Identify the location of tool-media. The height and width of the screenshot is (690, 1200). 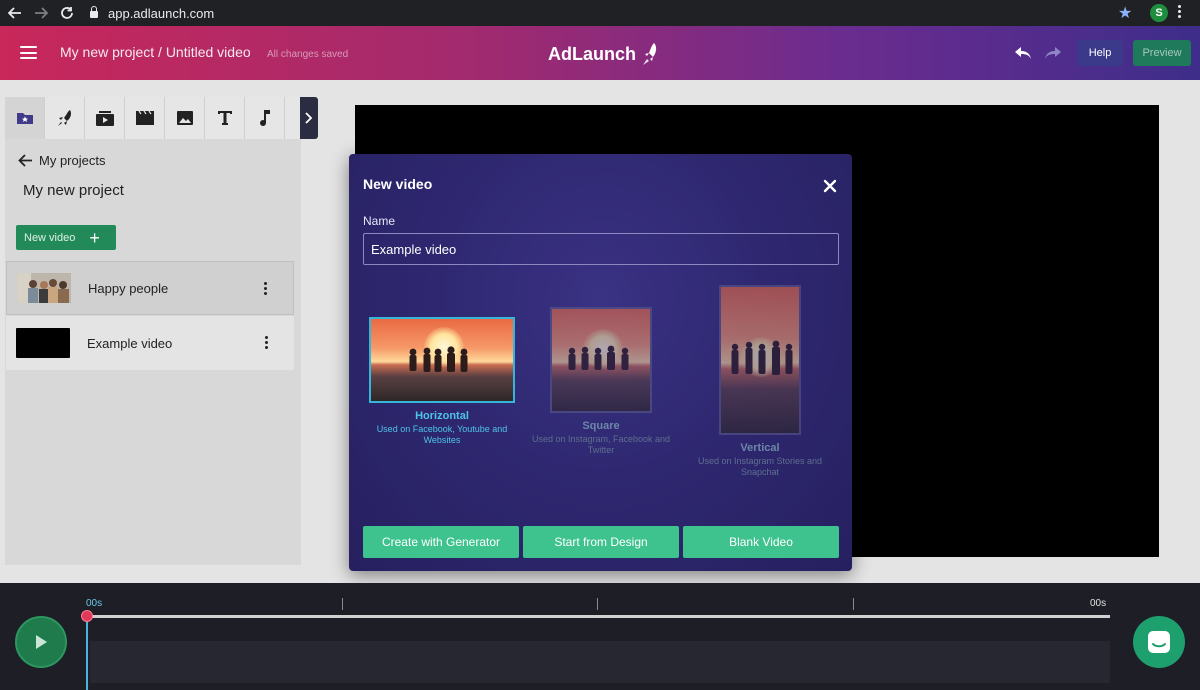
(105, 118).